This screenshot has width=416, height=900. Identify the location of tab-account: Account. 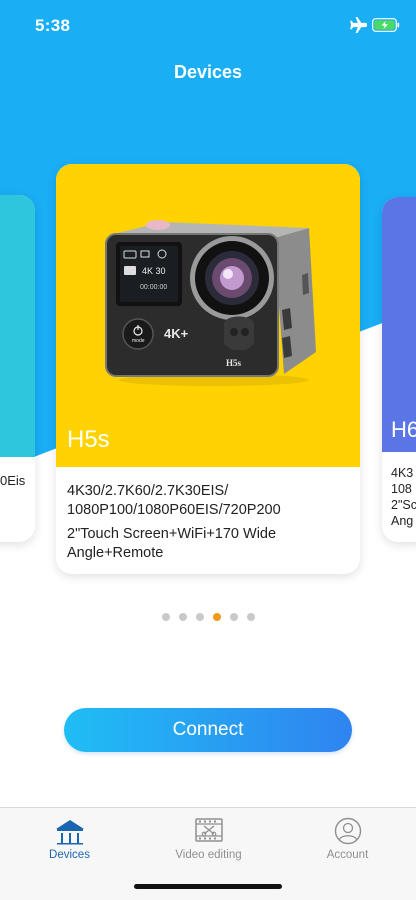
(347, 838).